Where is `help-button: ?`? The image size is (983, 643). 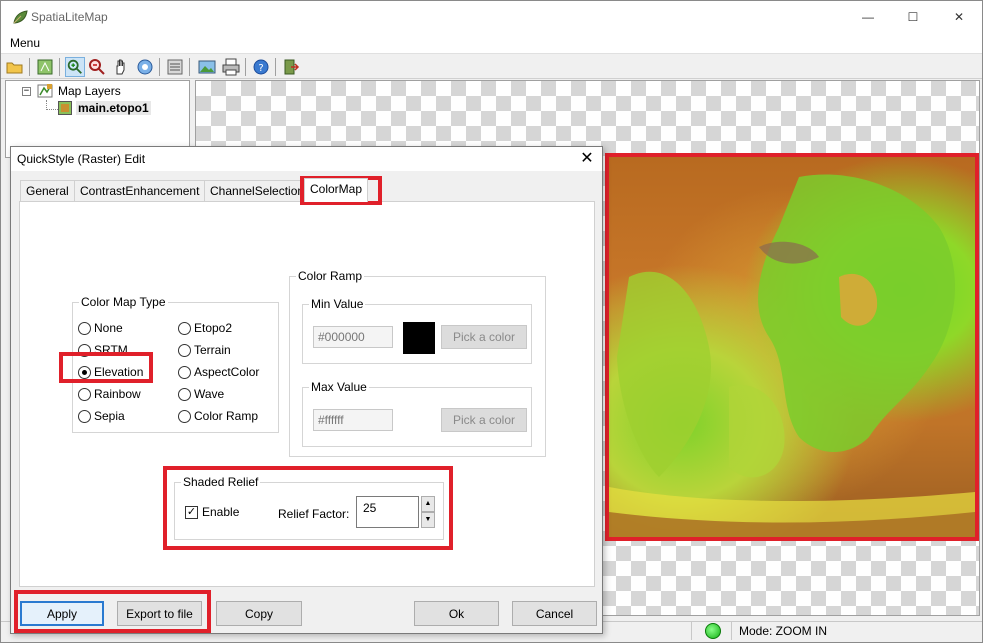 help-button: ? is located at coordinates (261, 67).